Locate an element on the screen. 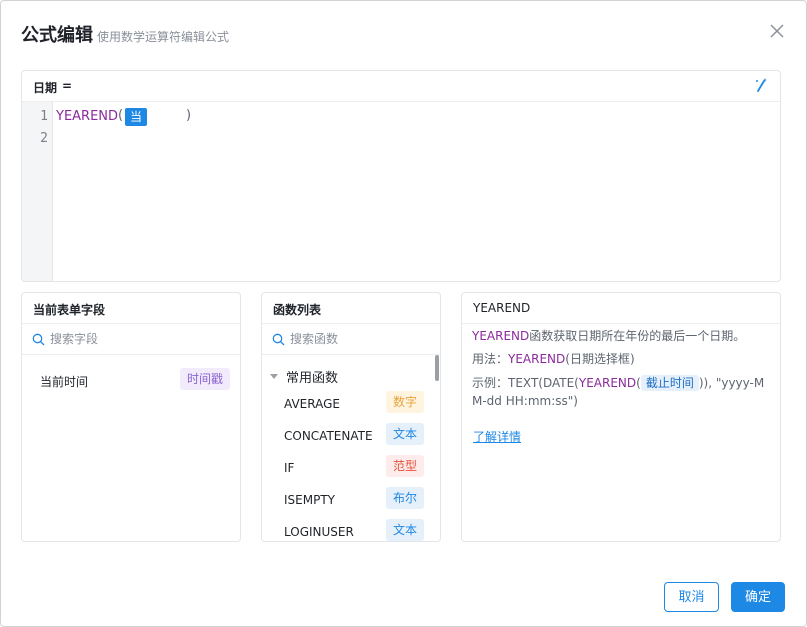 Image resolution: width=807 pixels, height=627 pixels. function-type-tag: 范型 is located at coordinates (405, 466).